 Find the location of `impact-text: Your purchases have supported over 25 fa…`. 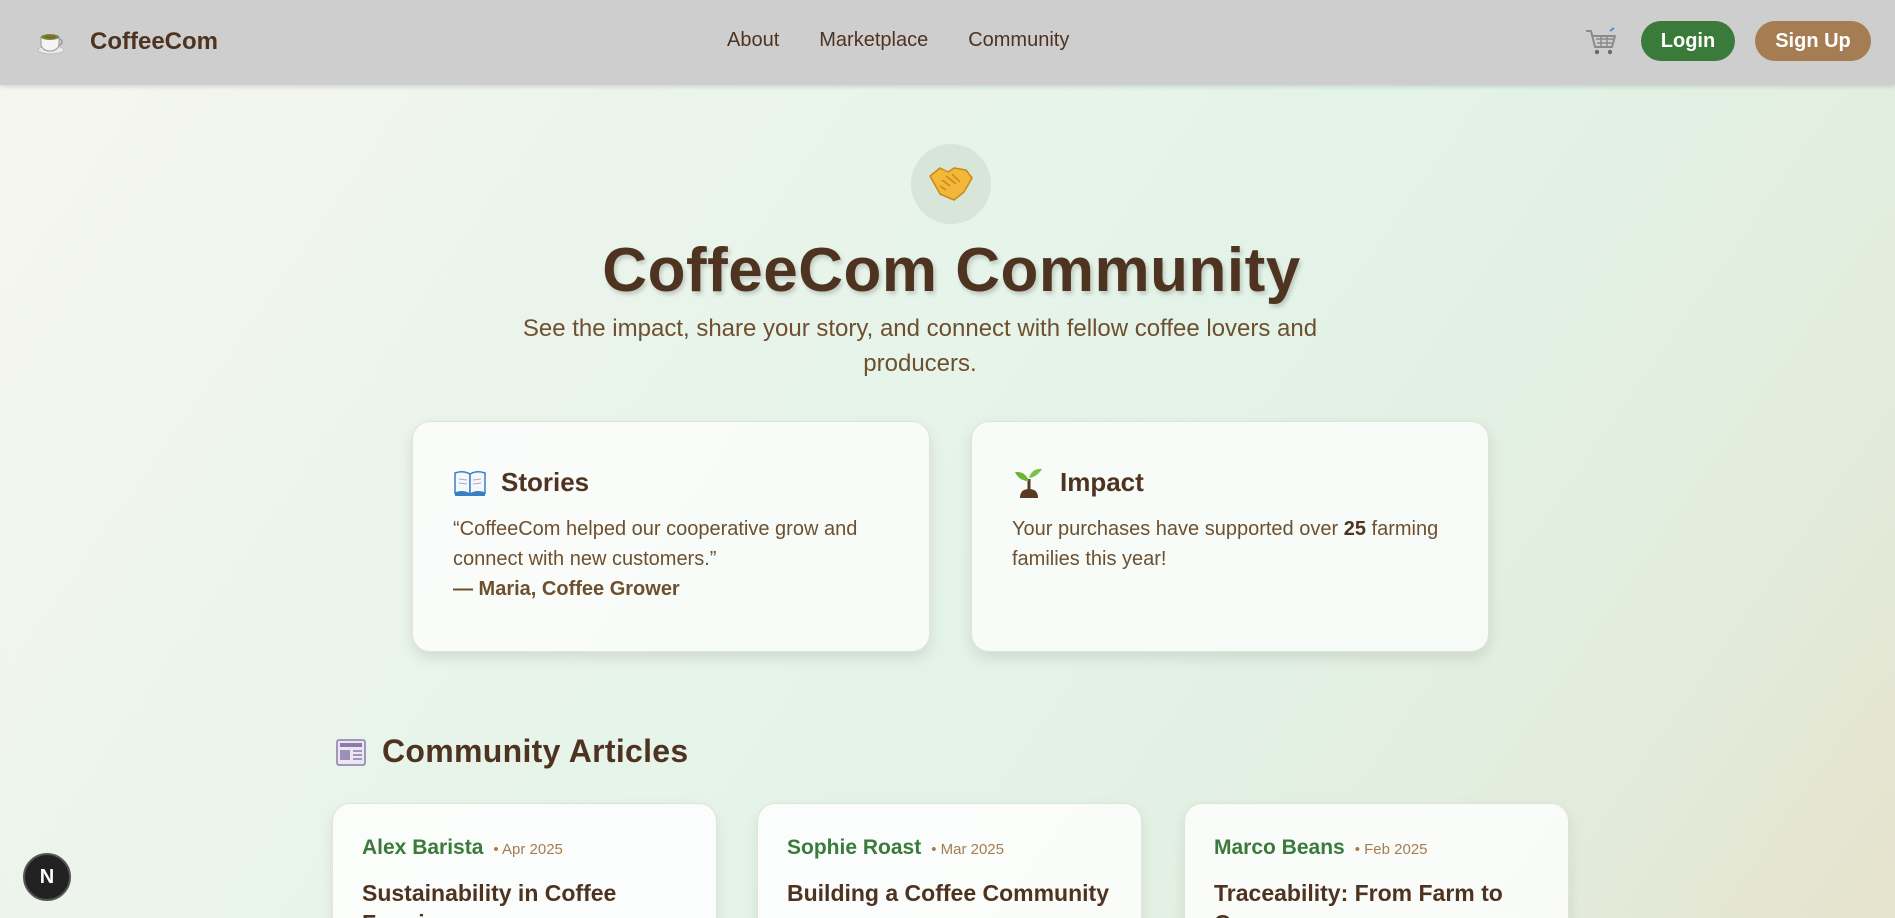

impact-text: Your purchases have supported over 25 fa… is located at coordinates (1230, 544).